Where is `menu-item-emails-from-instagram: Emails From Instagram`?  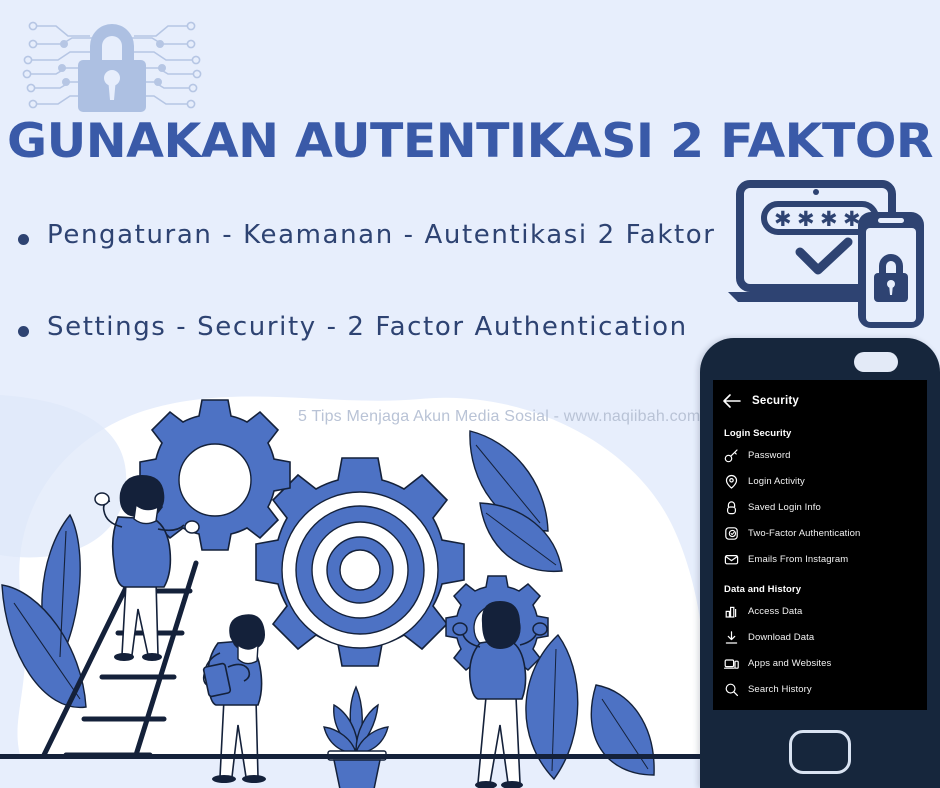 menu-item-emails-from-instagram: Emails From Instagram is located at coordinates (820, 559).